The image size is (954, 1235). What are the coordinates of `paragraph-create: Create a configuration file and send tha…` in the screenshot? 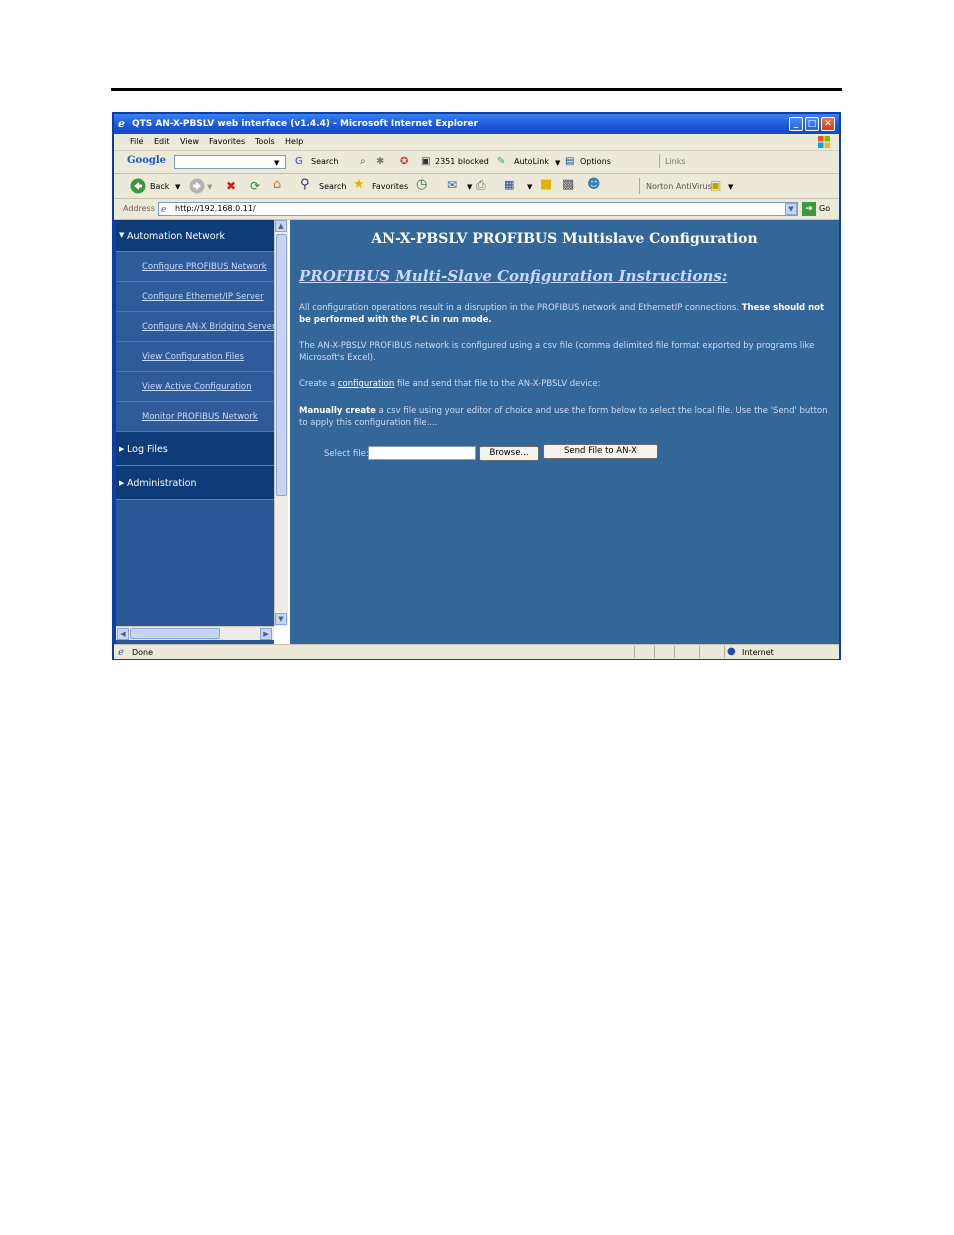 It's located at (566, 384).